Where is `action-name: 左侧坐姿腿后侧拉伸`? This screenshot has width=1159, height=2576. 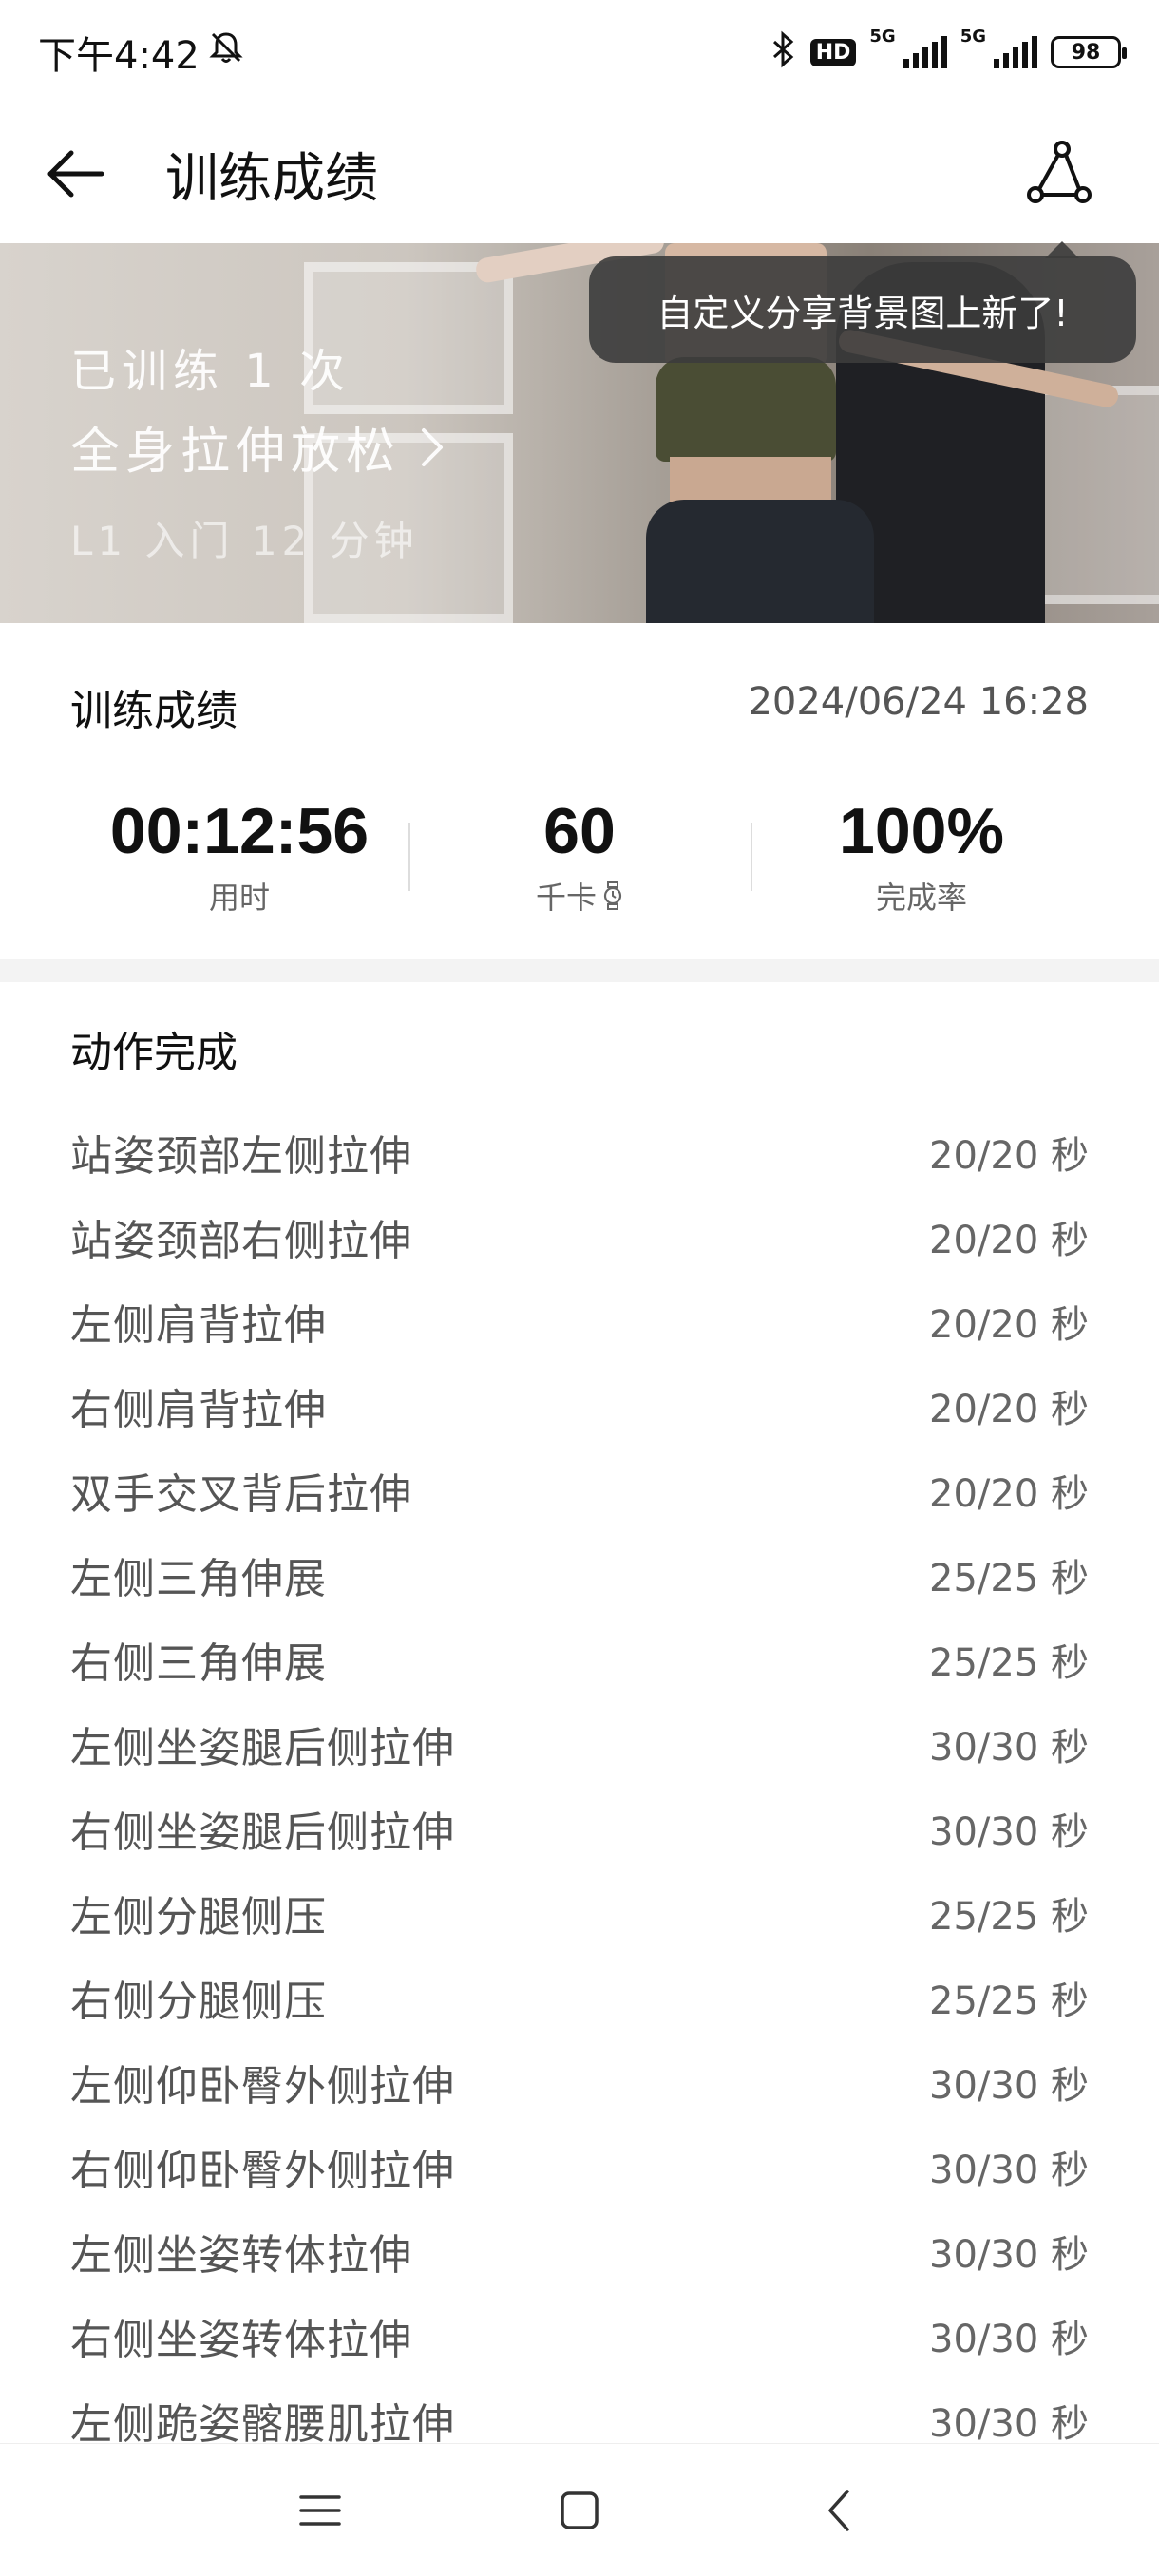
action-name: 左侧坐姿腿后侧拉伸 is located at coordinates (262, 1747).